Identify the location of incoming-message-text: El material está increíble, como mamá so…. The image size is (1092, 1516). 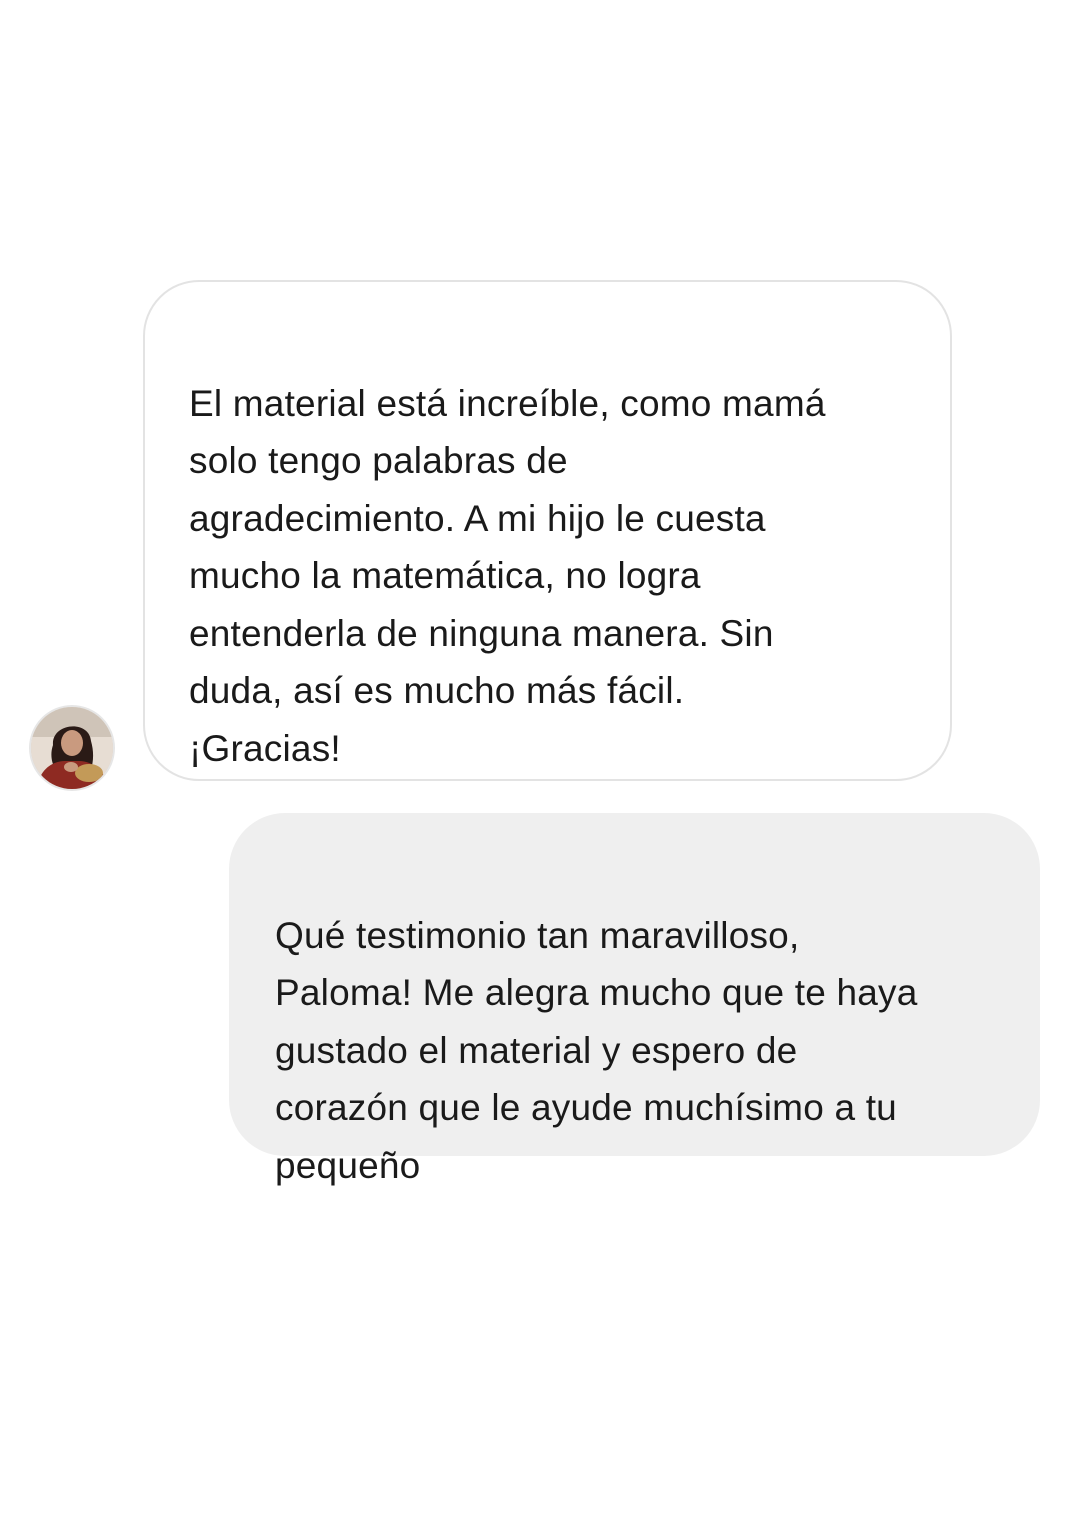
(507, 575).